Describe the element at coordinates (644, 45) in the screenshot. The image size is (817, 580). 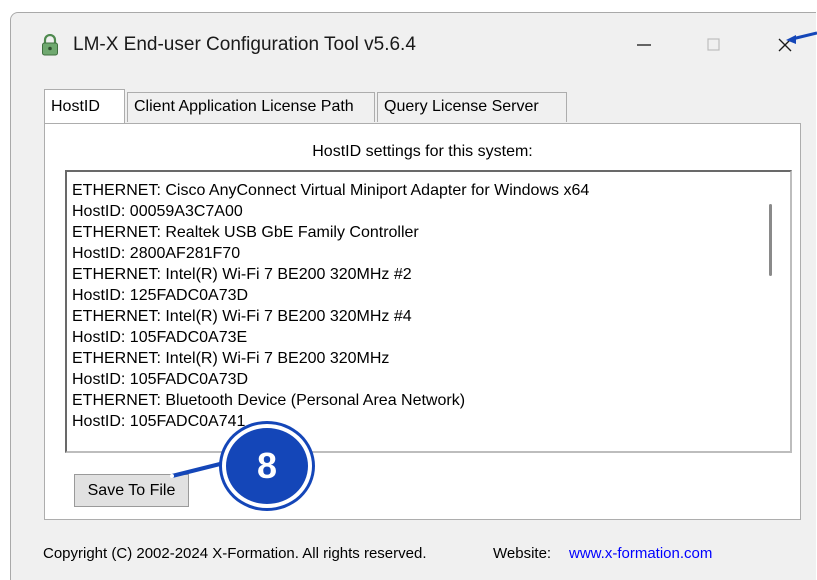
I see `minimize-button` at that location.